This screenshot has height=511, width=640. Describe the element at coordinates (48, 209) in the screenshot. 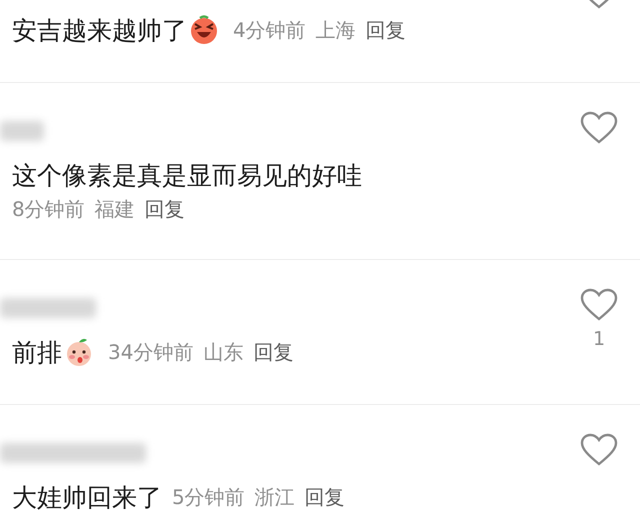

I see `comment-time: 8分钟前` at that location.